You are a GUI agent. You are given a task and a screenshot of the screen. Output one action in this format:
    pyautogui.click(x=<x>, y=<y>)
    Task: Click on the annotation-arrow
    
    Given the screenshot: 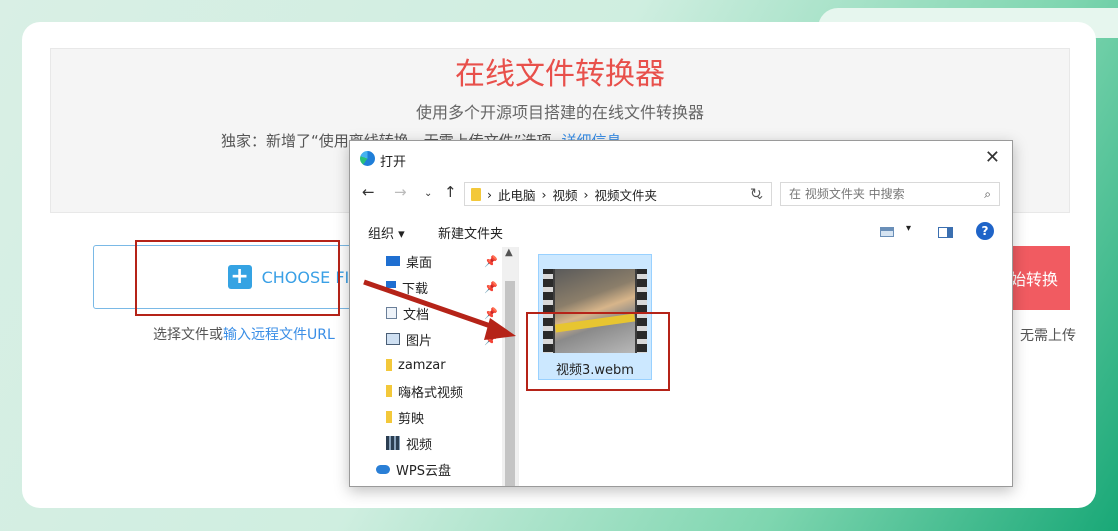 What is the action you would take?
    pyautogui.click(x=439, y=309)
    